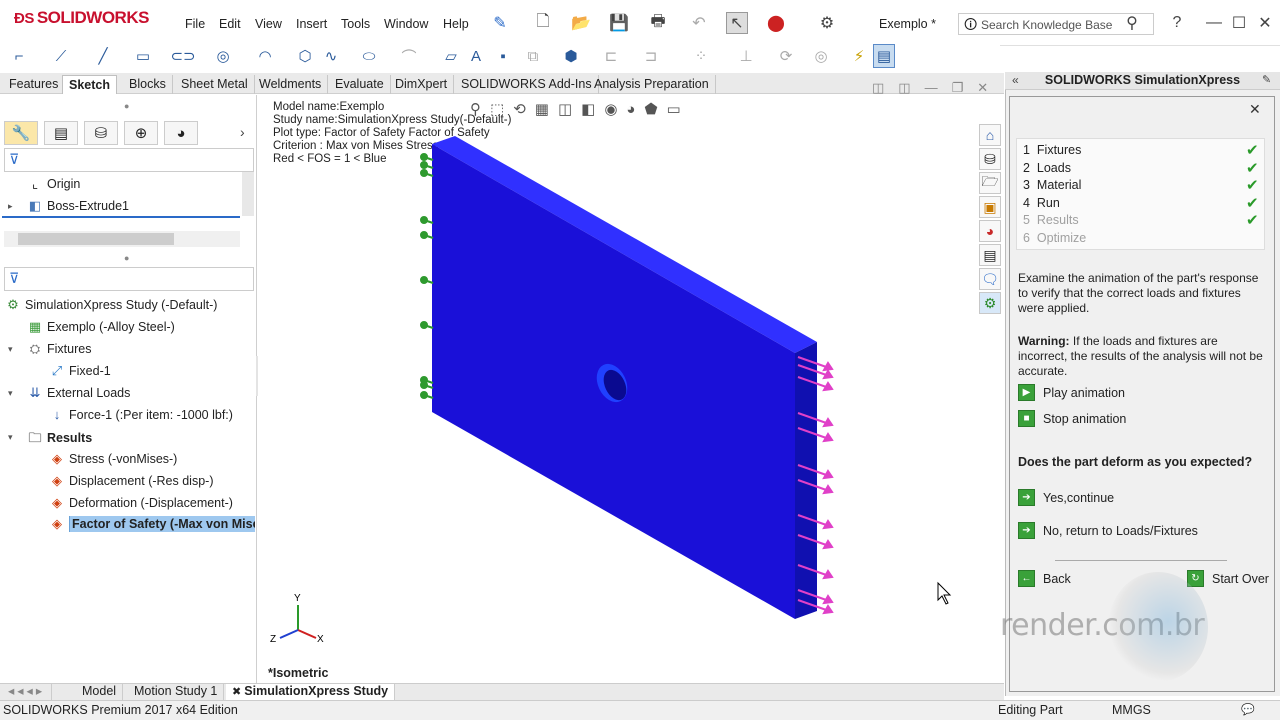 The width and height of the screenshot is (1280, 720). Describe the element at coordinates (148, 84) in the screenshot. I see `tab-blocks: Blocks` at that location.